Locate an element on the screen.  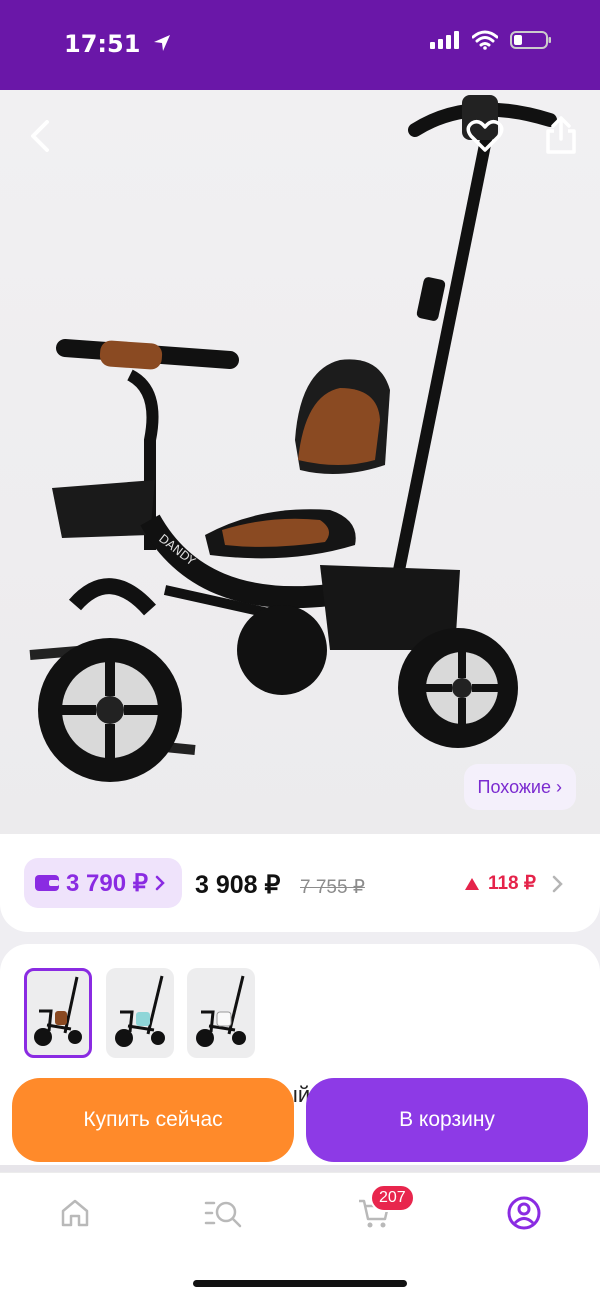
wallet-price-pill: 3 790 ₽ is located at coordinates (103, 883).